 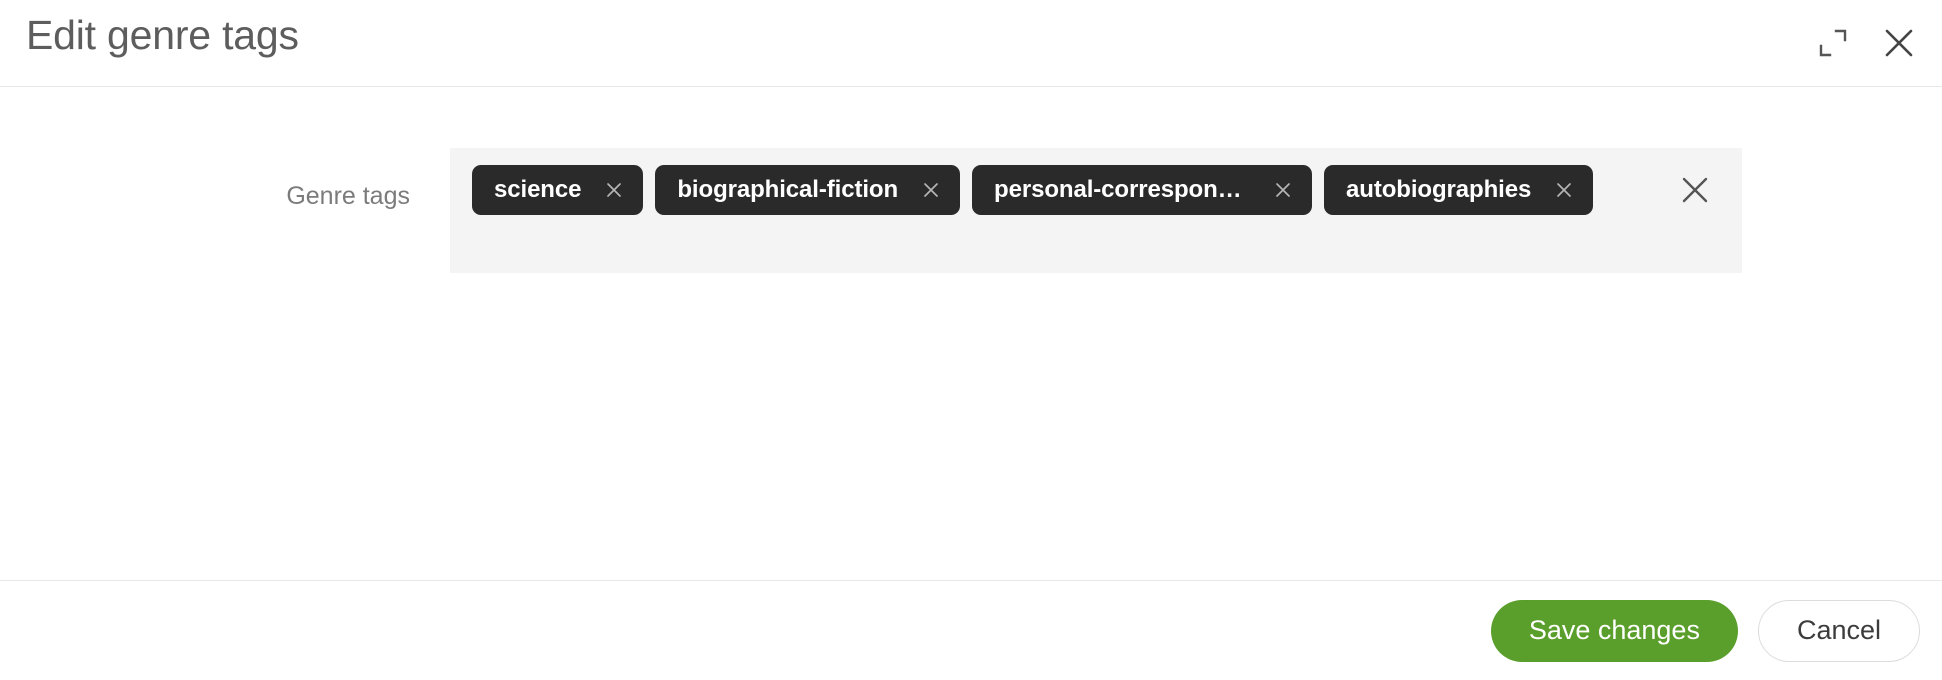 I want to click on tag-chip-label: biographical-fiction, so click(x=788, y=190).